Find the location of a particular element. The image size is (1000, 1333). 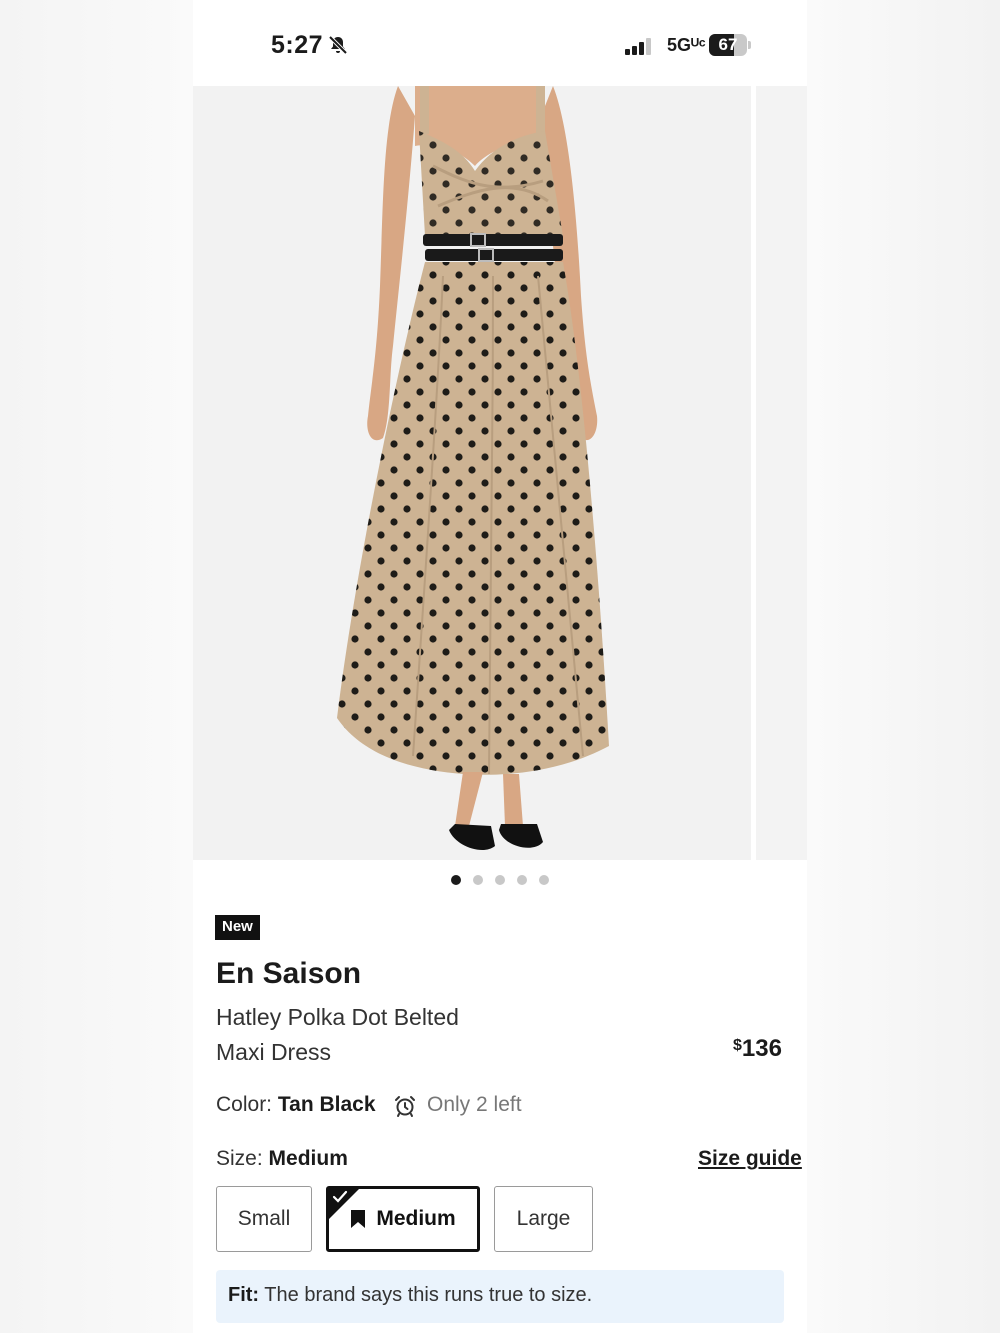

price-value: 136 is located at coordinates (761, 1048).